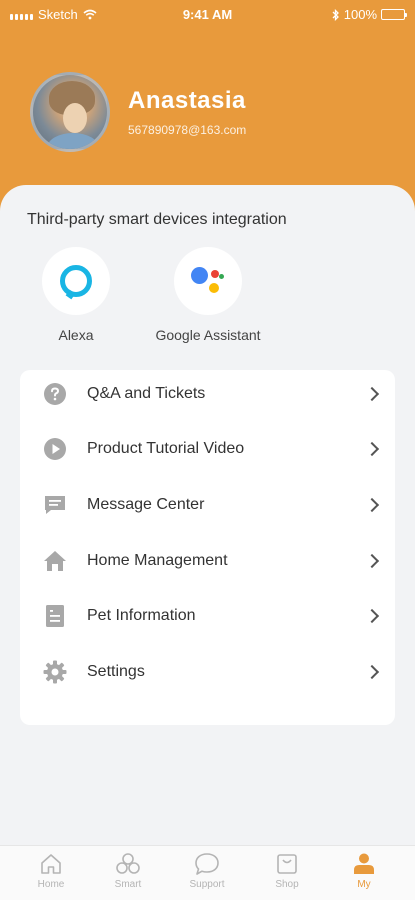 The width and height of the screenshot is (415, 900). I want to click on play-icon, so click(55, 449).